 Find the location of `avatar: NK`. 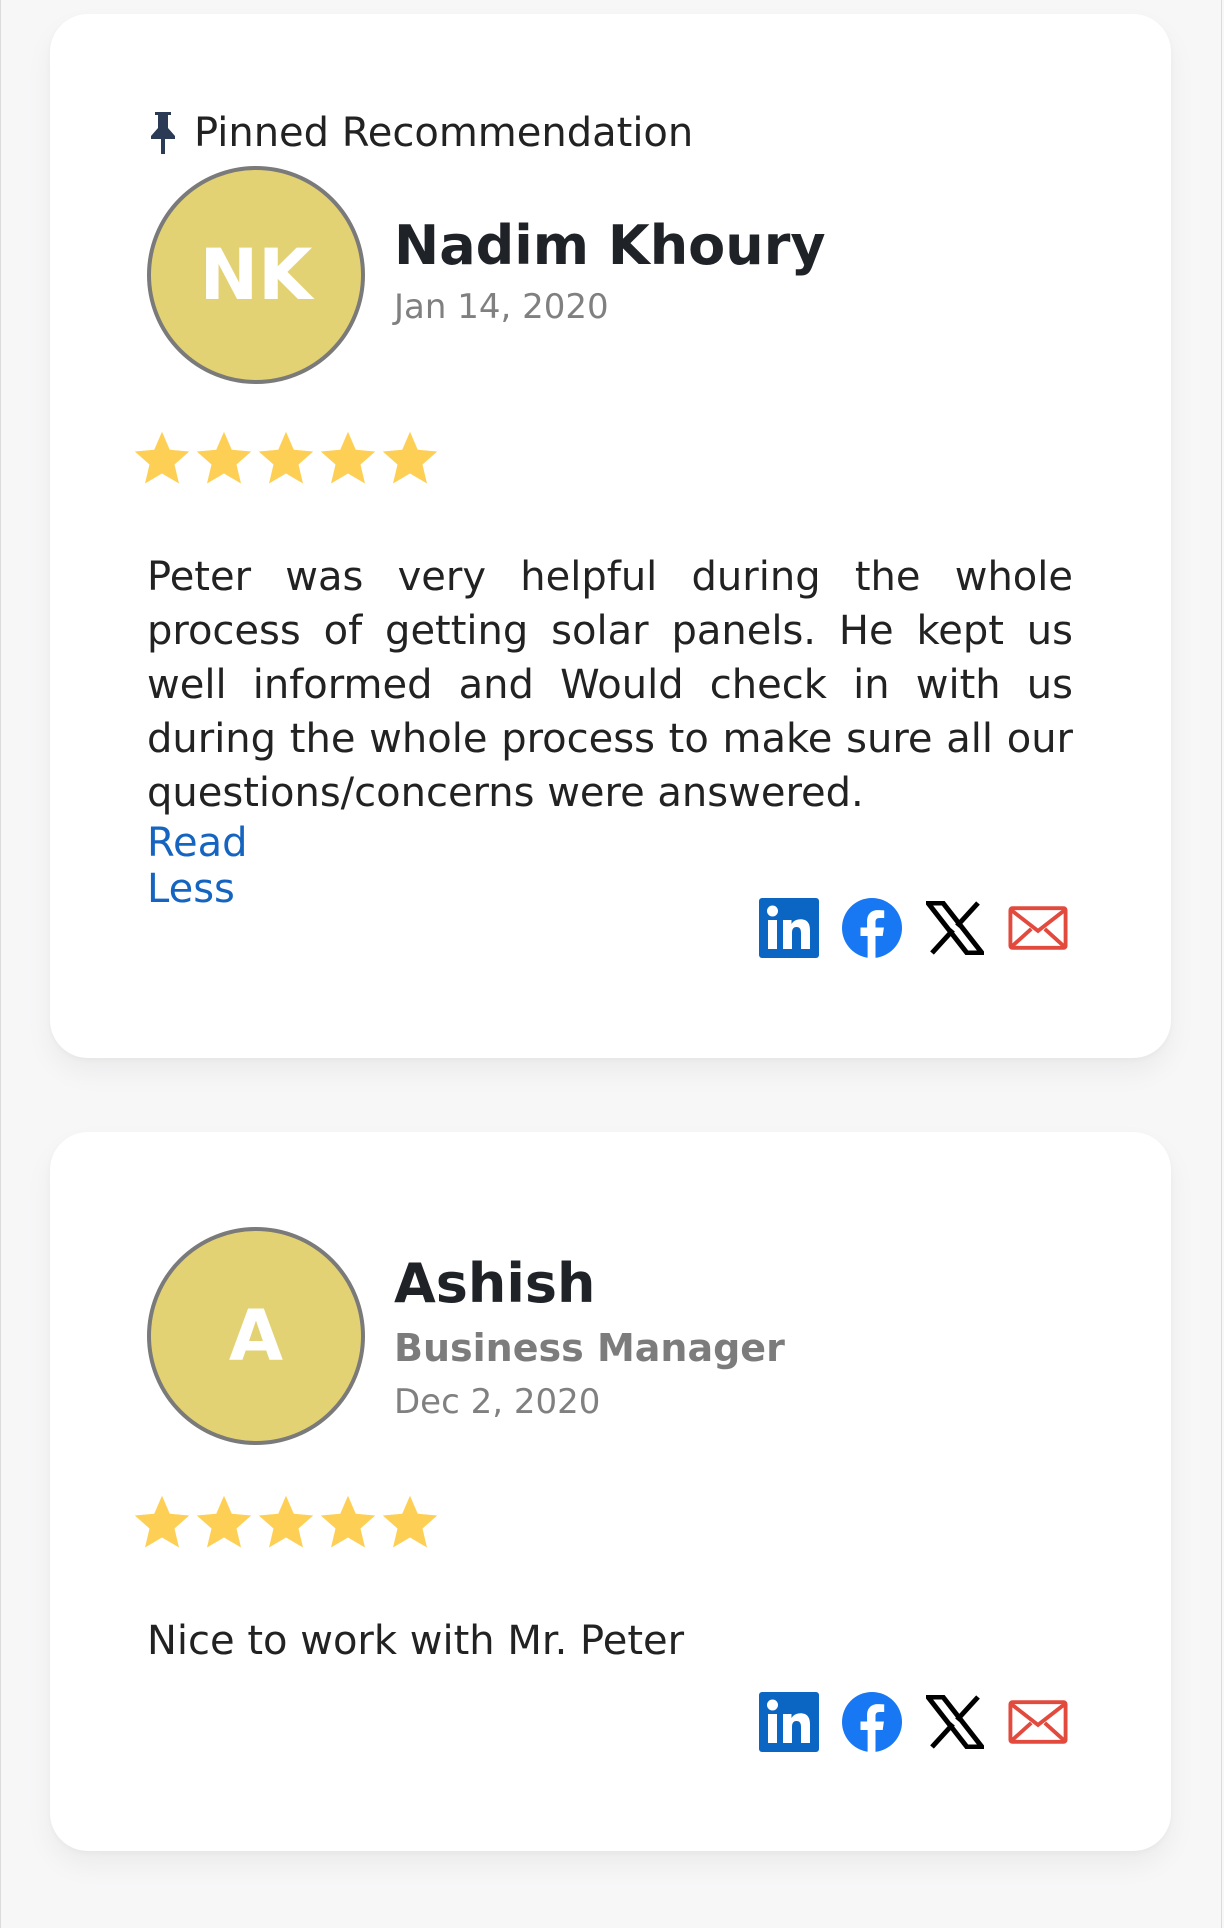

avatar: NK is located at coordinates (256, 275).